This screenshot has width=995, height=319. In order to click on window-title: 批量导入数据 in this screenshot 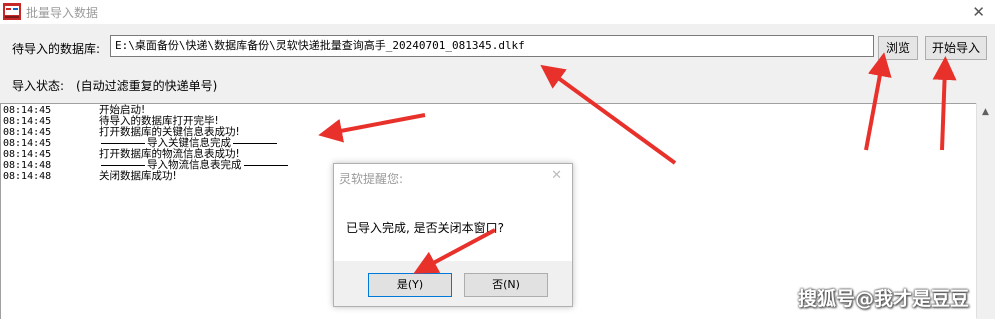, I will do `click(62, 13)`.